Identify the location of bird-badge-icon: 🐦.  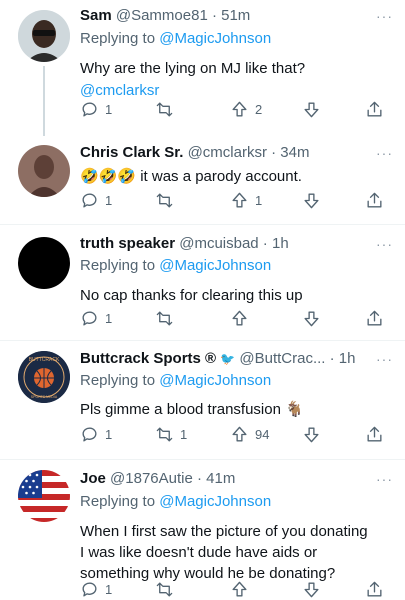
(228, 359).